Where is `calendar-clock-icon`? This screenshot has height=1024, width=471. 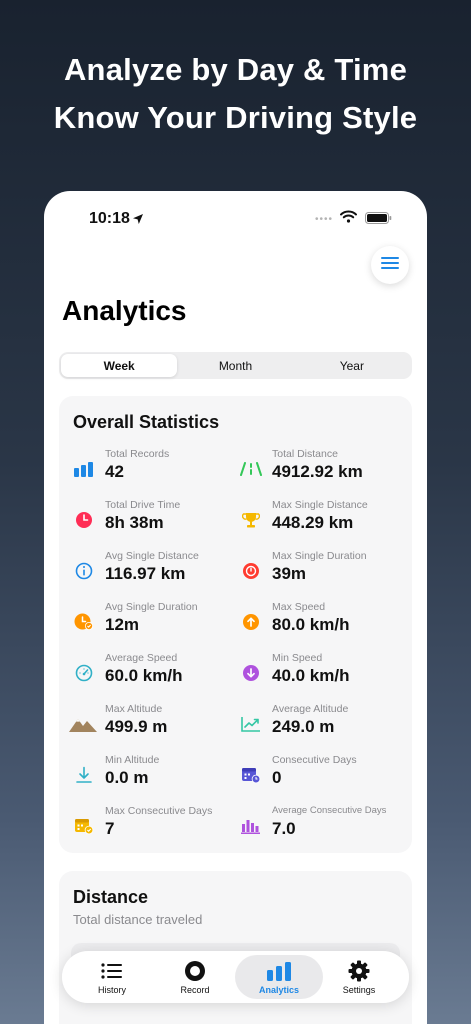
calendar-clock-icon is located at coordinates (251, 775).